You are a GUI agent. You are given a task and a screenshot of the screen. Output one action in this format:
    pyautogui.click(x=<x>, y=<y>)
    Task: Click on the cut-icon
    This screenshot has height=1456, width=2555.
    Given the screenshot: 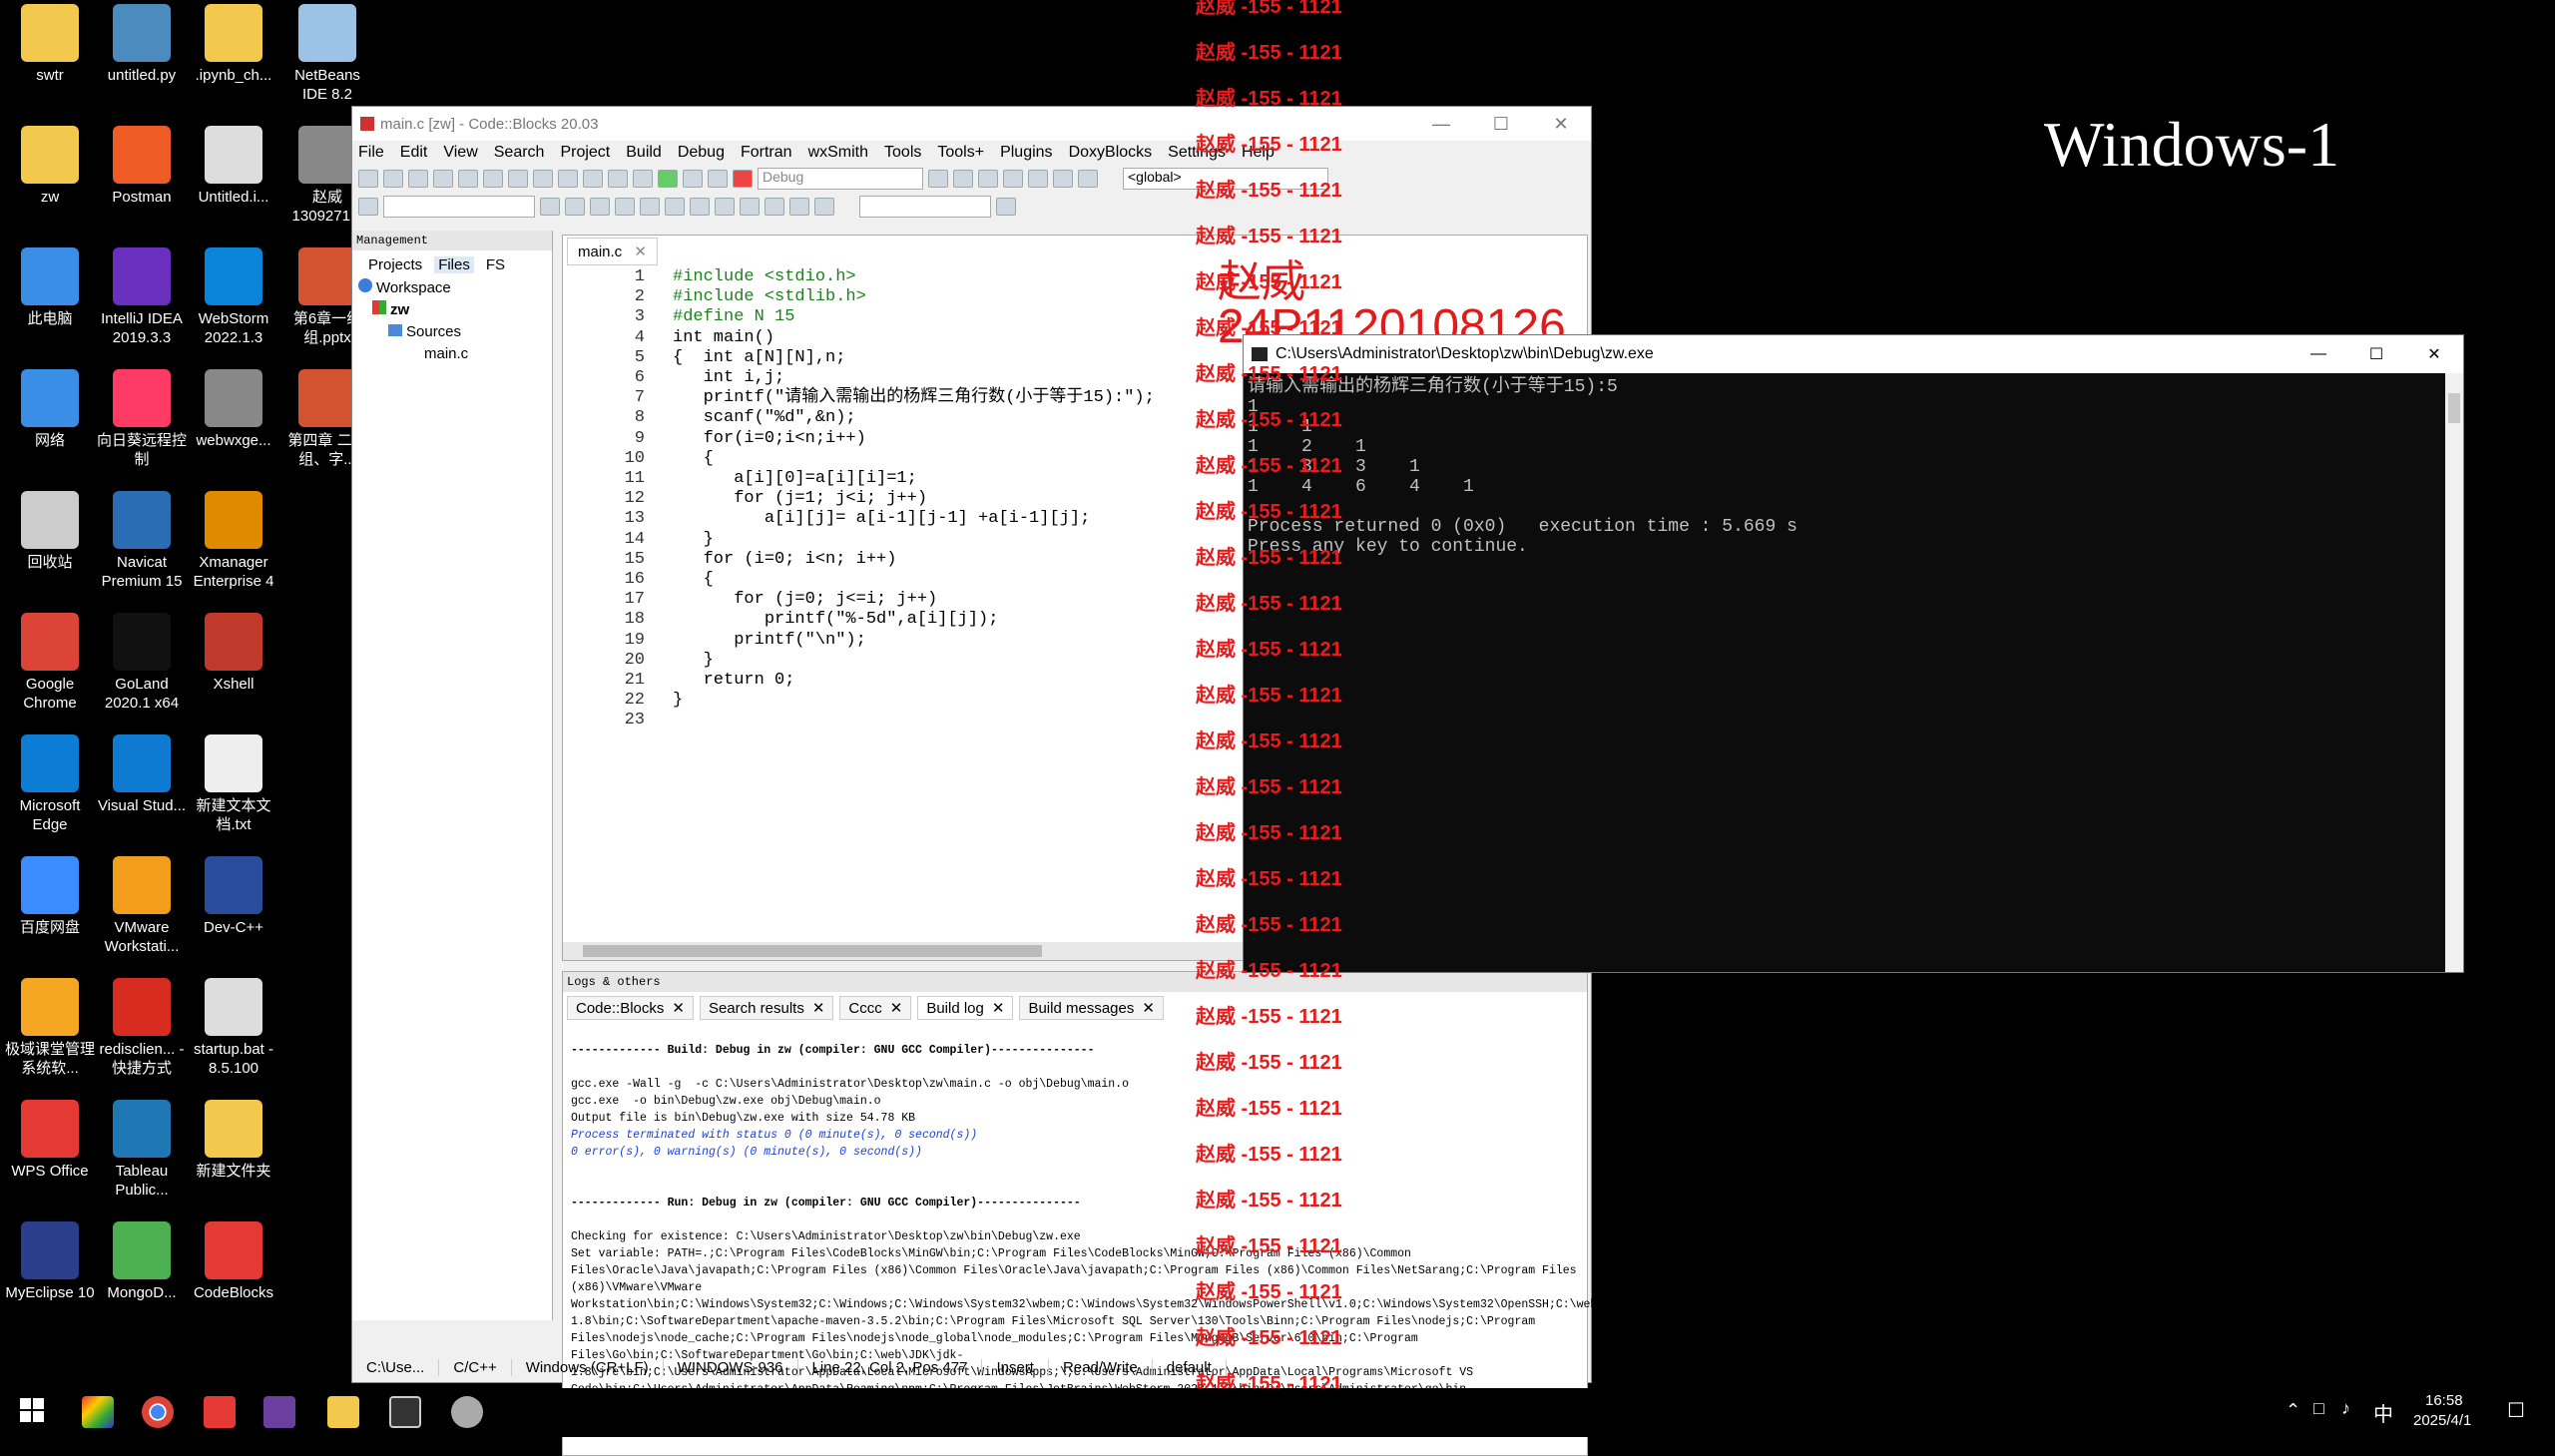 What is the action you would take?
    pyautogui.click(x=518, y=179)
    